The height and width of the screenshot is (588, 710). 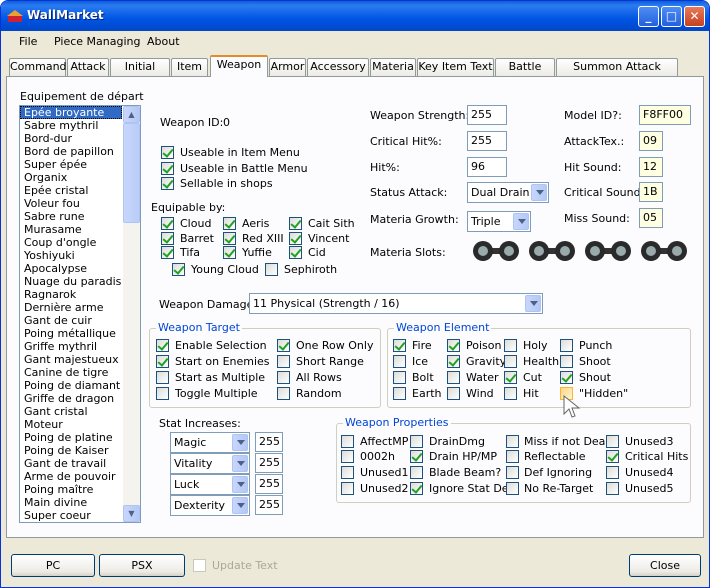 What do you see at coordinates (71, 437) in the screenshot?
I see `list-item: Poing de platine` at bounding box center [71, 437].